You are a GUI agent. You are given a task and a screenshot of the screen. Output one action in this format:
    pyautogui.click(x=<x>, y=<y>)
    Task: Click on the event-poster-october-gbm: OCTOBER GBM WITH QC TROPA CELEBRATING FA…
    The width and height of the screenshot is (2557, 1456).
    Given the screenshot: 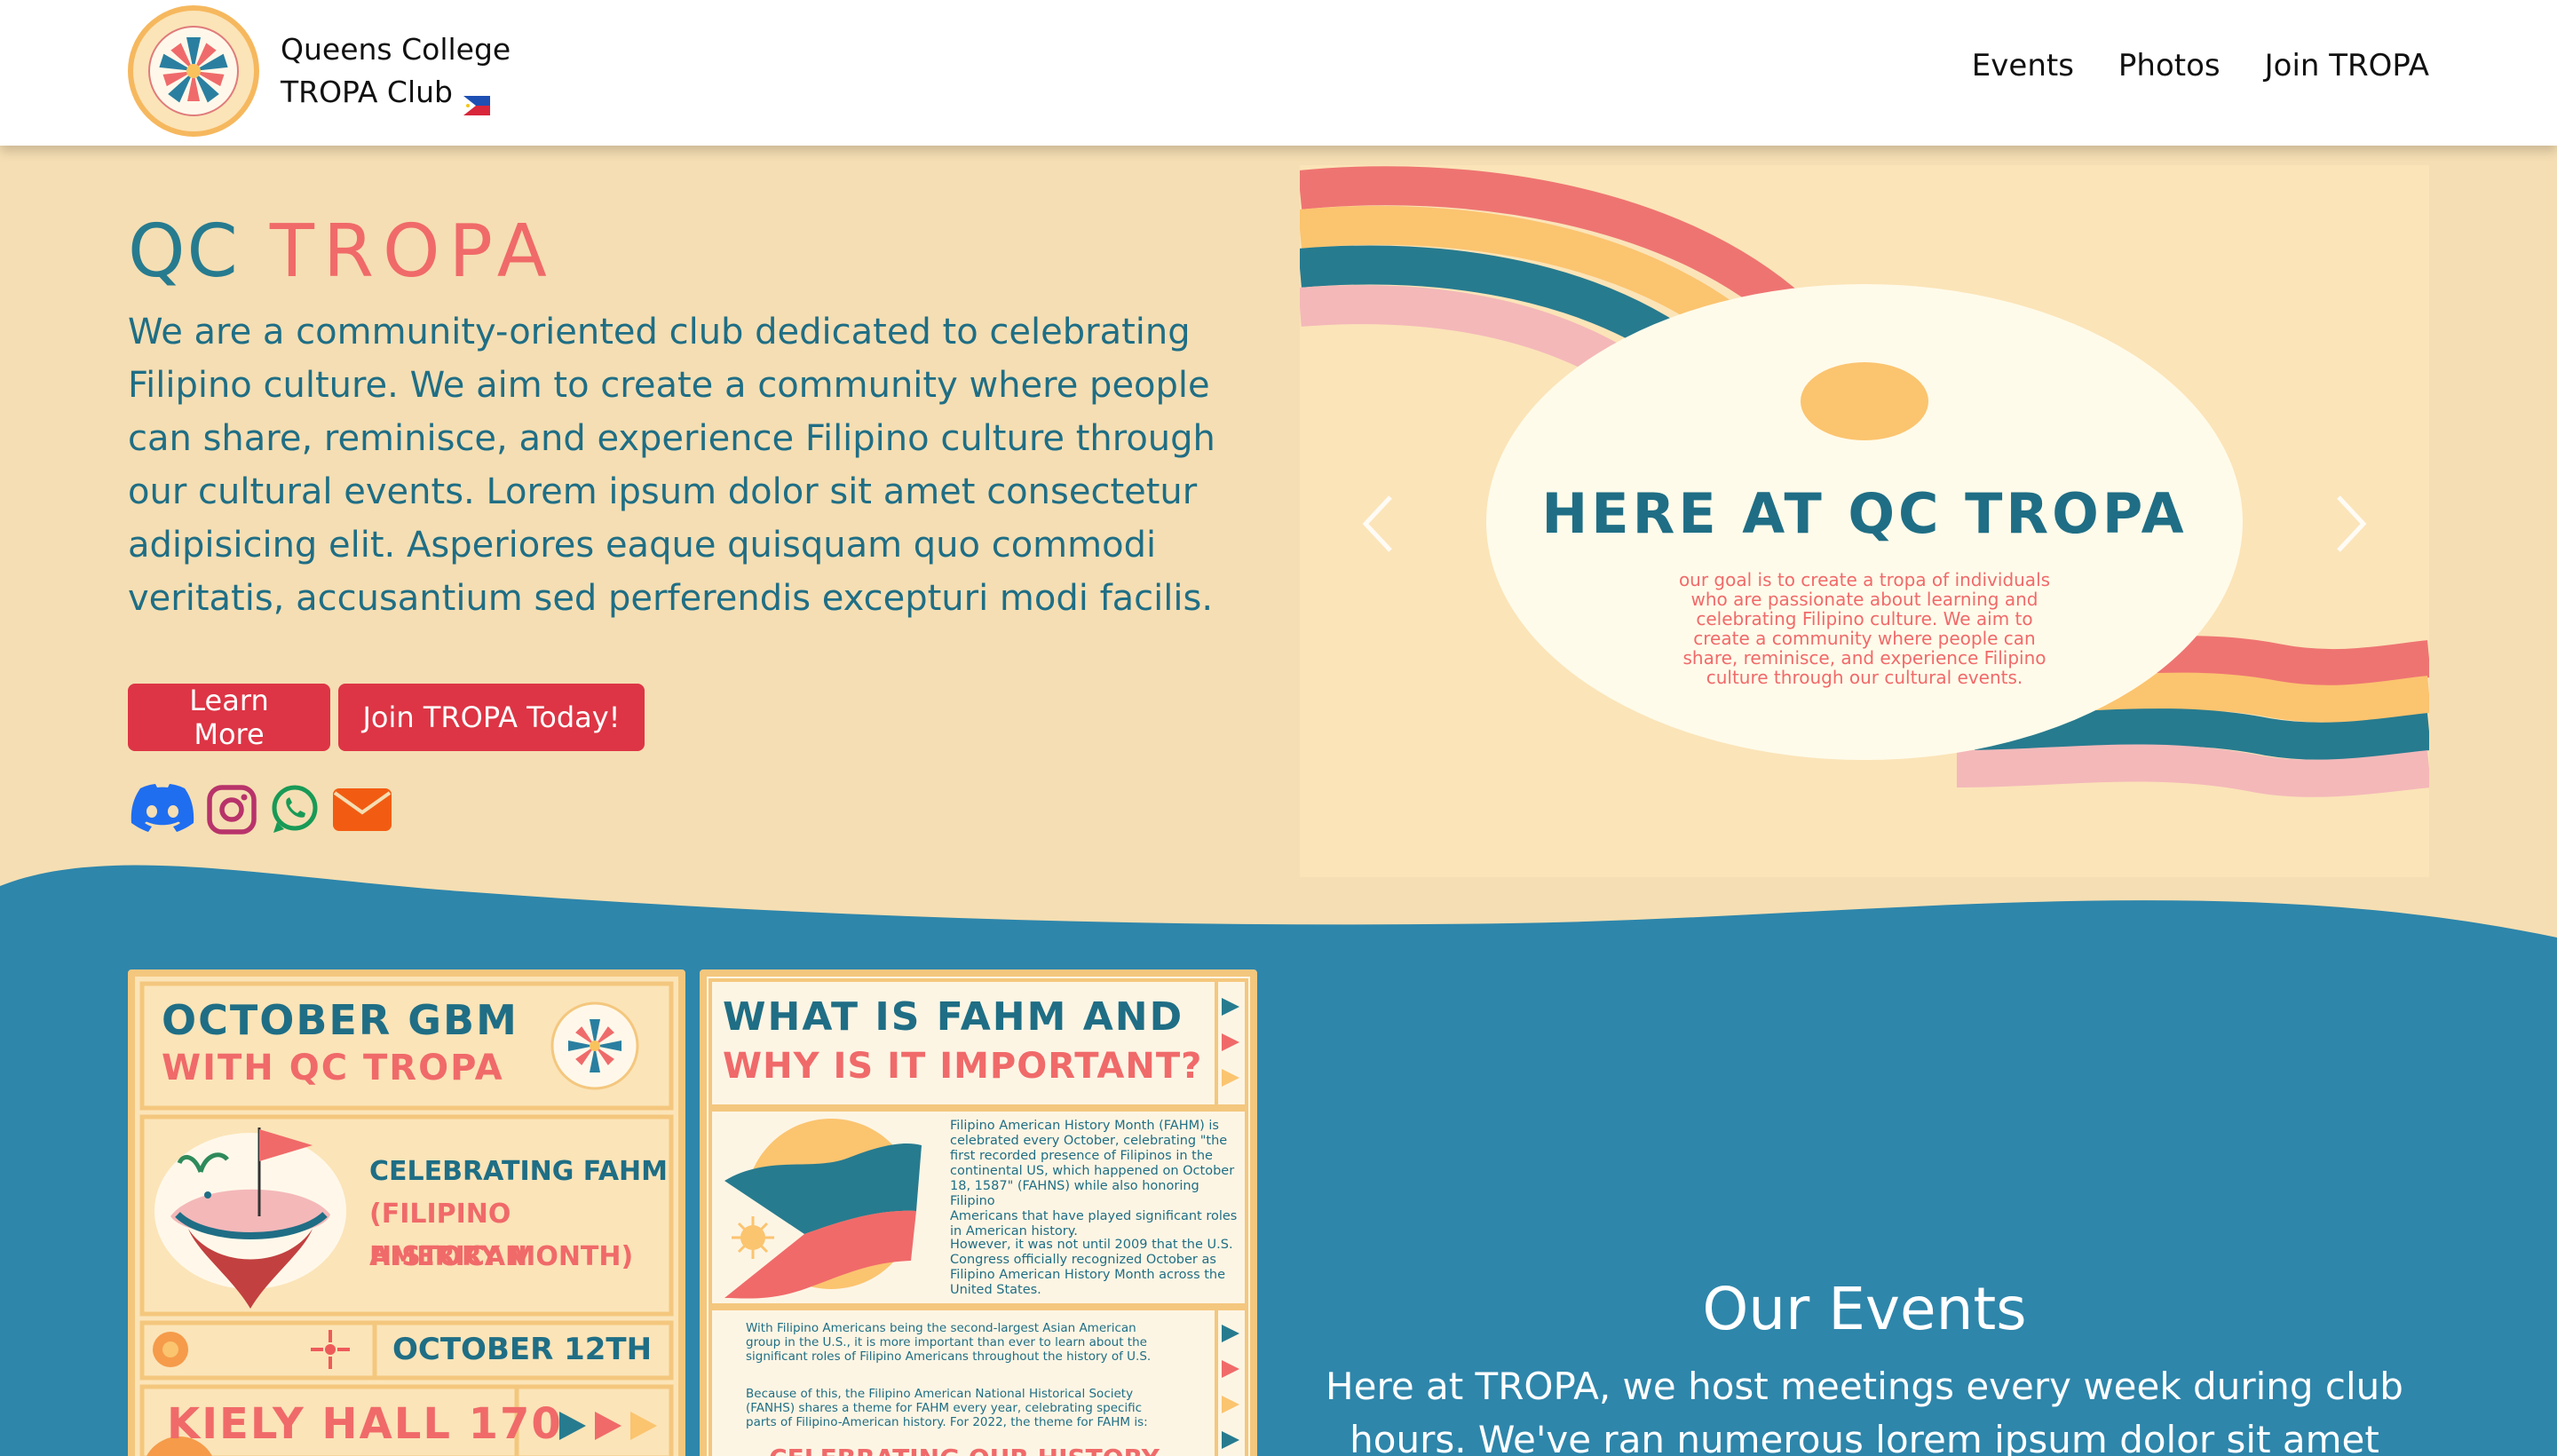 What is the action you would take?
    pyautogui.click(x=406, y=1212)
    